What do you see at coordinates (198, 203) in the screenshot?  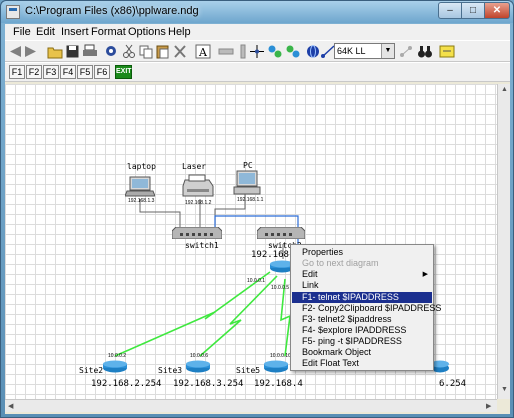 I see `printer-ip: 192.168.1.2` at bounding box center [198, 203].